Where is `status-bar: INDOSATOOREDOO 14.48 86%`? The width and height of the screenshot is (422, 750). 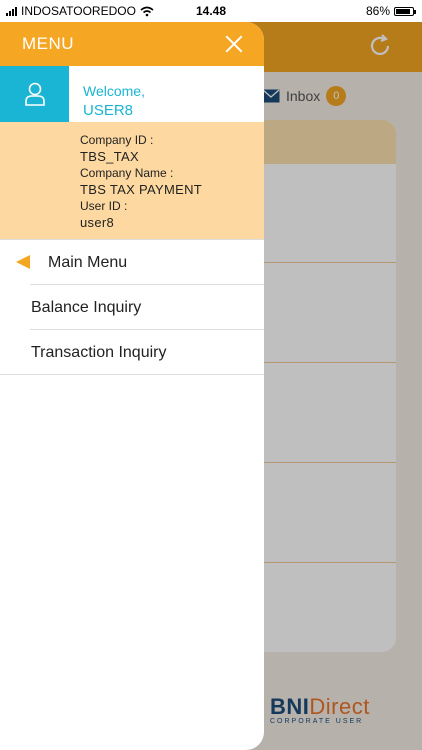
status-bar: INDOSATOOREDOO 14.48 86% is located at coordinates (211, 11).